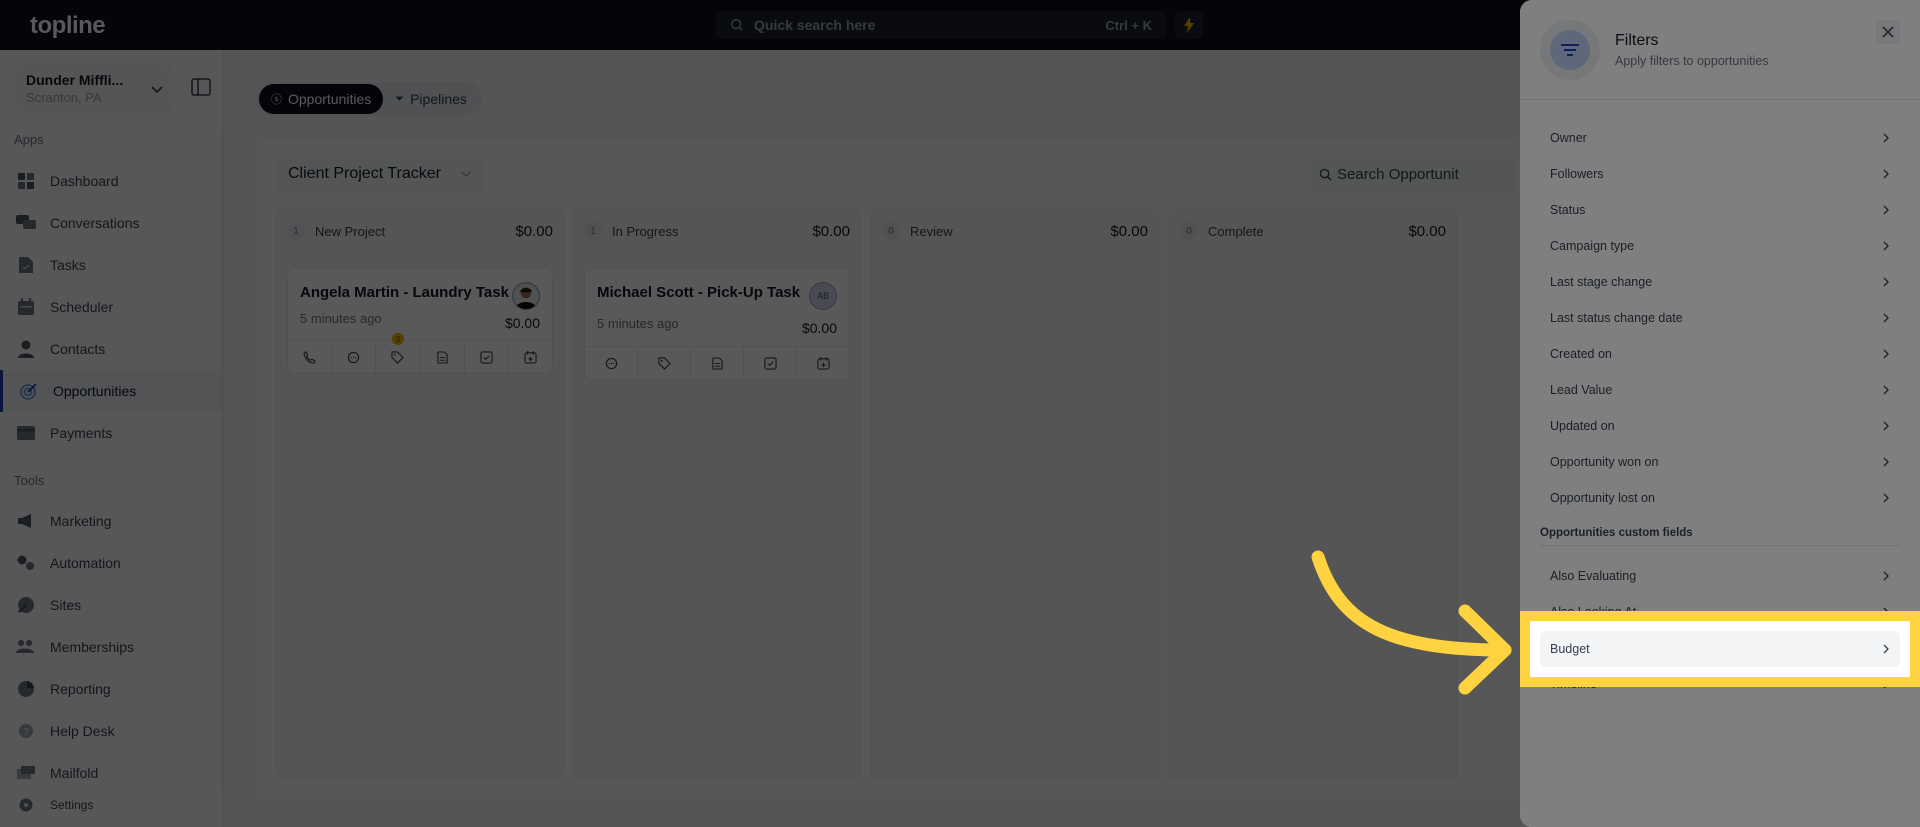  Describe the element at coordinates (1692, 61) in the screenshot. I see `drawer-subtitle: Apply filters to opportunities` at that location.